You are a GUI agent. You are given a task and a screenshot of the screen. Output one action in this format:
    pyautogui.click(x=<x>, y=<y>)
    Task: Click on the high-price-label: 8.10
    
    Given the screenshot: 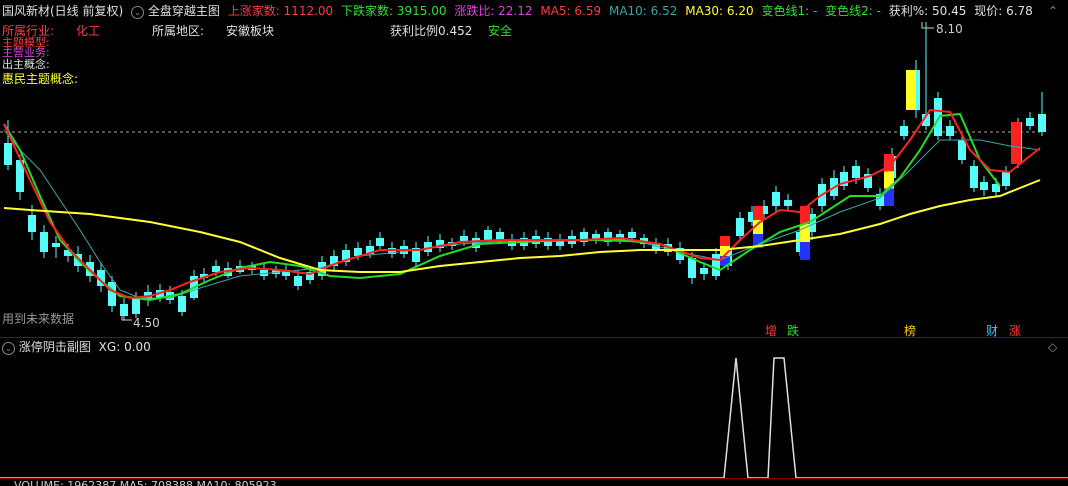 What is the action you would take?
    pyautogui.click(x=949, y=29)
    